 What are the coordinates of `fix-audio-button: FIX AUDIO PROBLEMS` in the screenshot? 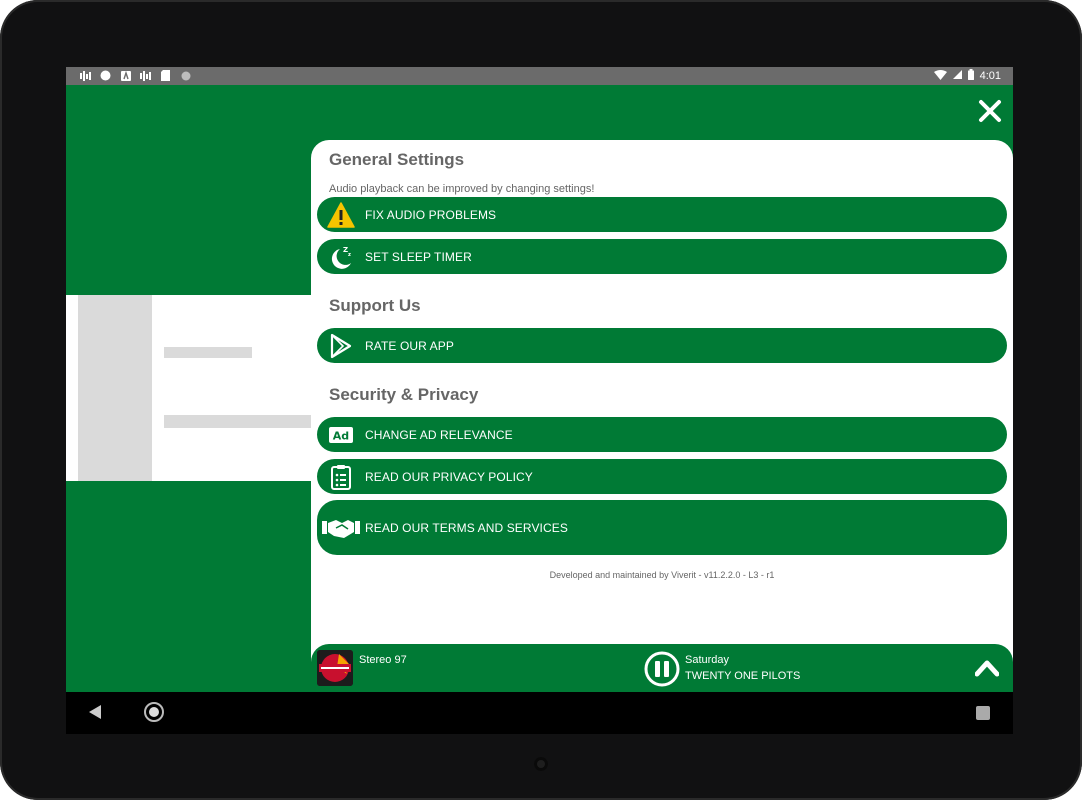 It's located at (662, 214).